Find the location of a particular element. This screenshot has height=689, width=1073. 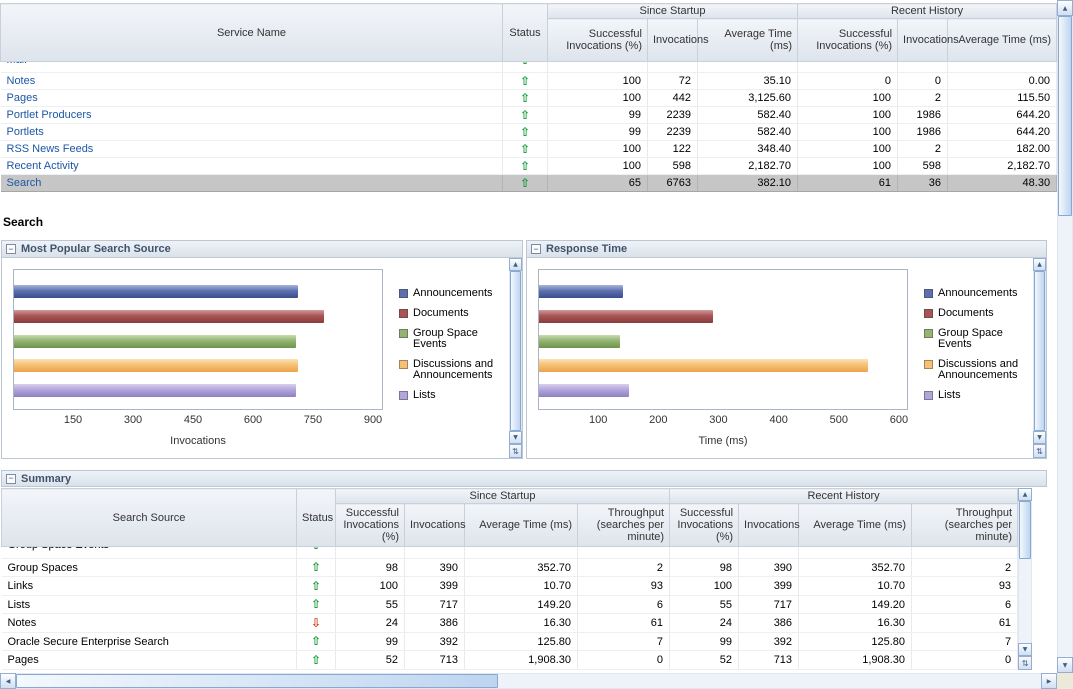

table-row: Notes ⇩ 24 386 16.30 61 24 386 16.30 61 is located at coordinates (510, 623).